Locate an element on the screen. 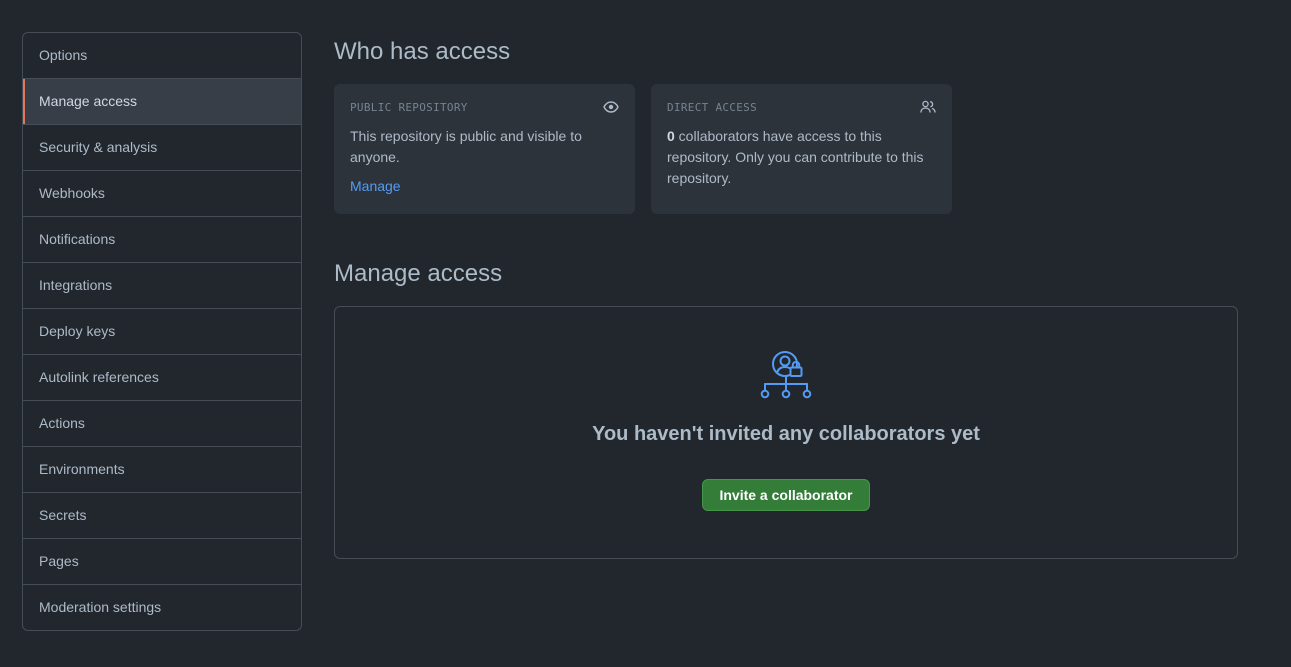 The height and width of the screenshot is (667, 1291). manage-visibility-link: Manage is located at coordinates (375, 186).